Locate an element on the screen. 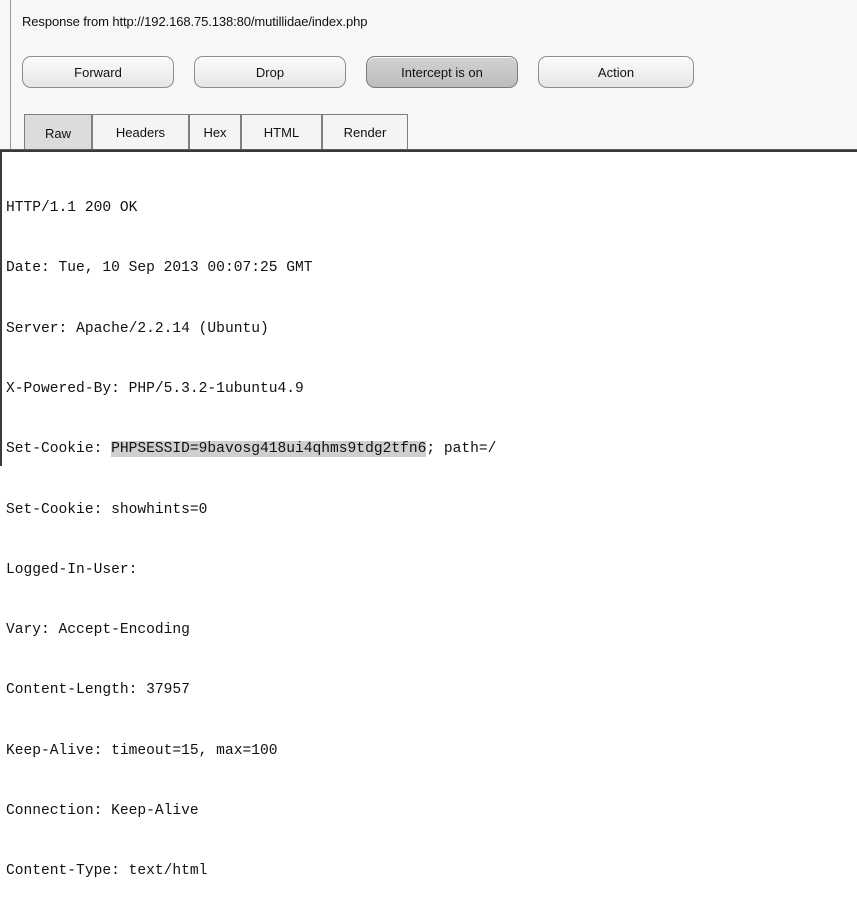  response-line: Server: Apache/2.2.14 (Ubuntu) is located at coordinates (137, 328).